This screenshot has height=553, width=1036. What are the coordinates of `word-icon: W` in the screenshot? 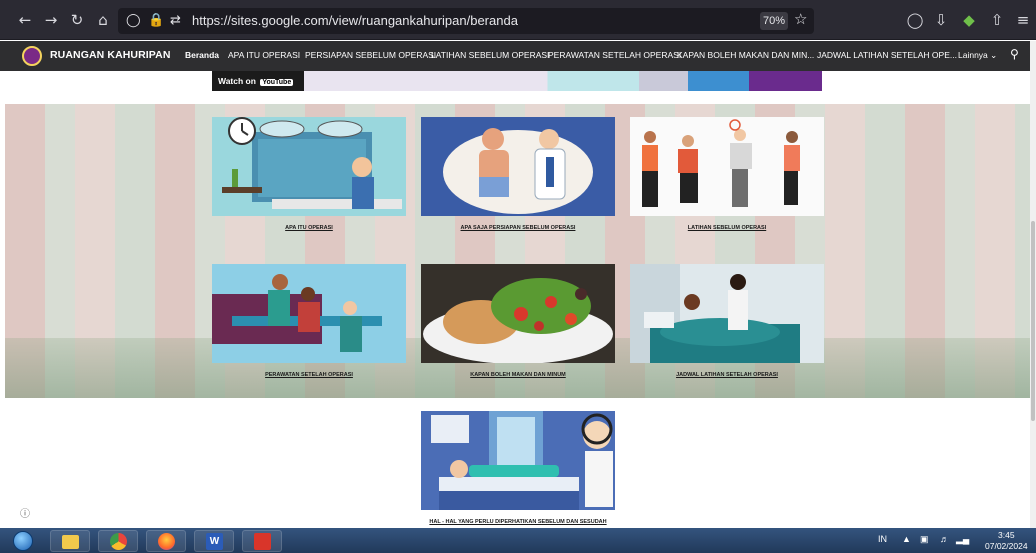 It's located at (214, 541).